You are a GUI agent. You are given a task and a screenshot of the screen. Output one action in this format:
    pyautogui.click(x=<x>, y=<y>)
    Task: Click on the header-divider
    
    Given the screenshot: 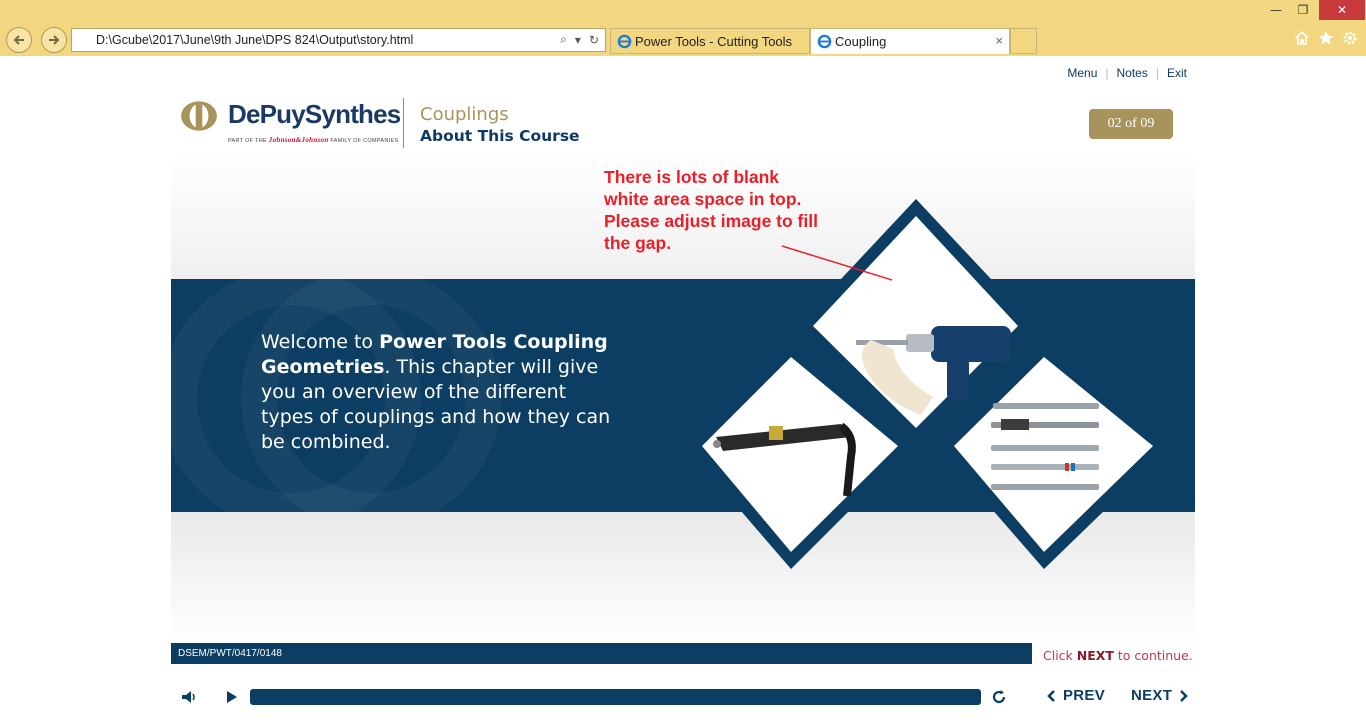 What is the action you would take?
    pyautogui.click(x=403, y=123)
    